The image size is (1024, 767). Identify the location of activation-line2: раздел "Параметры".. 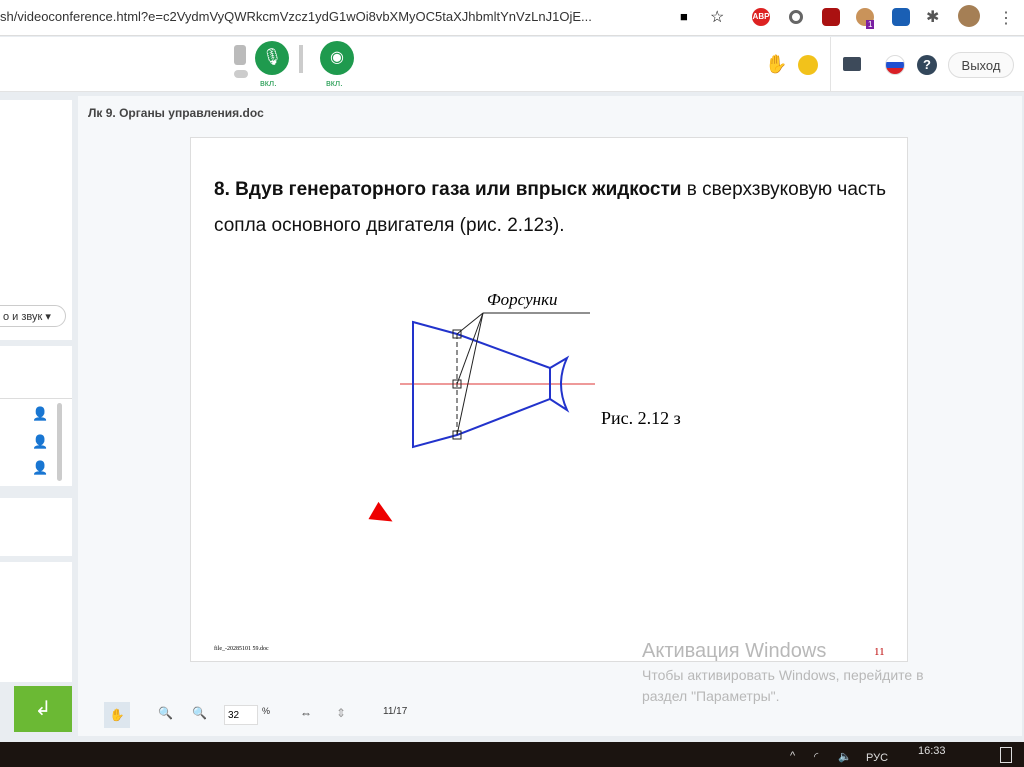
(711, 696).